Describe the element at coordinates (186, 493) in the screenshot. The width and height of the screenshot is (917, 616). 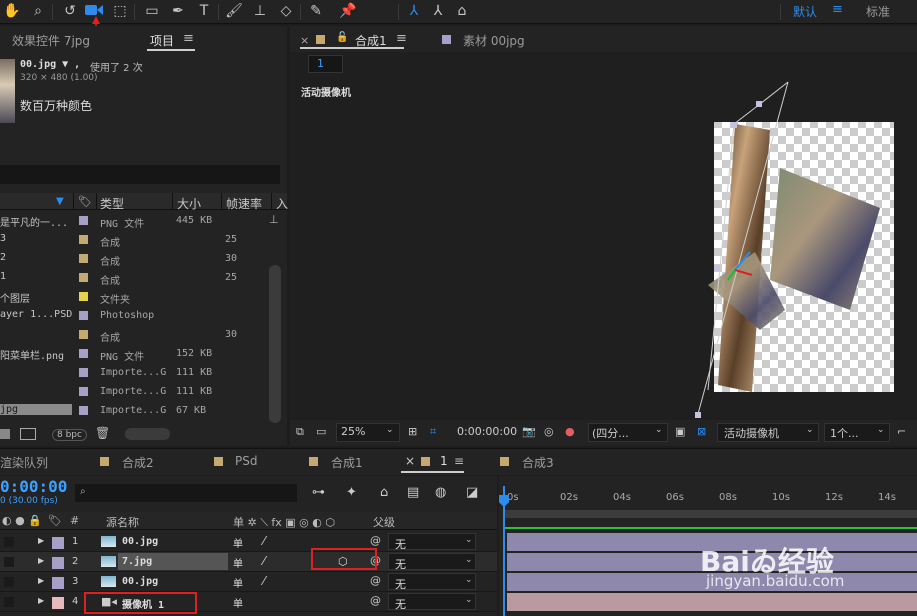
I see `timeline-search-input` at that location.